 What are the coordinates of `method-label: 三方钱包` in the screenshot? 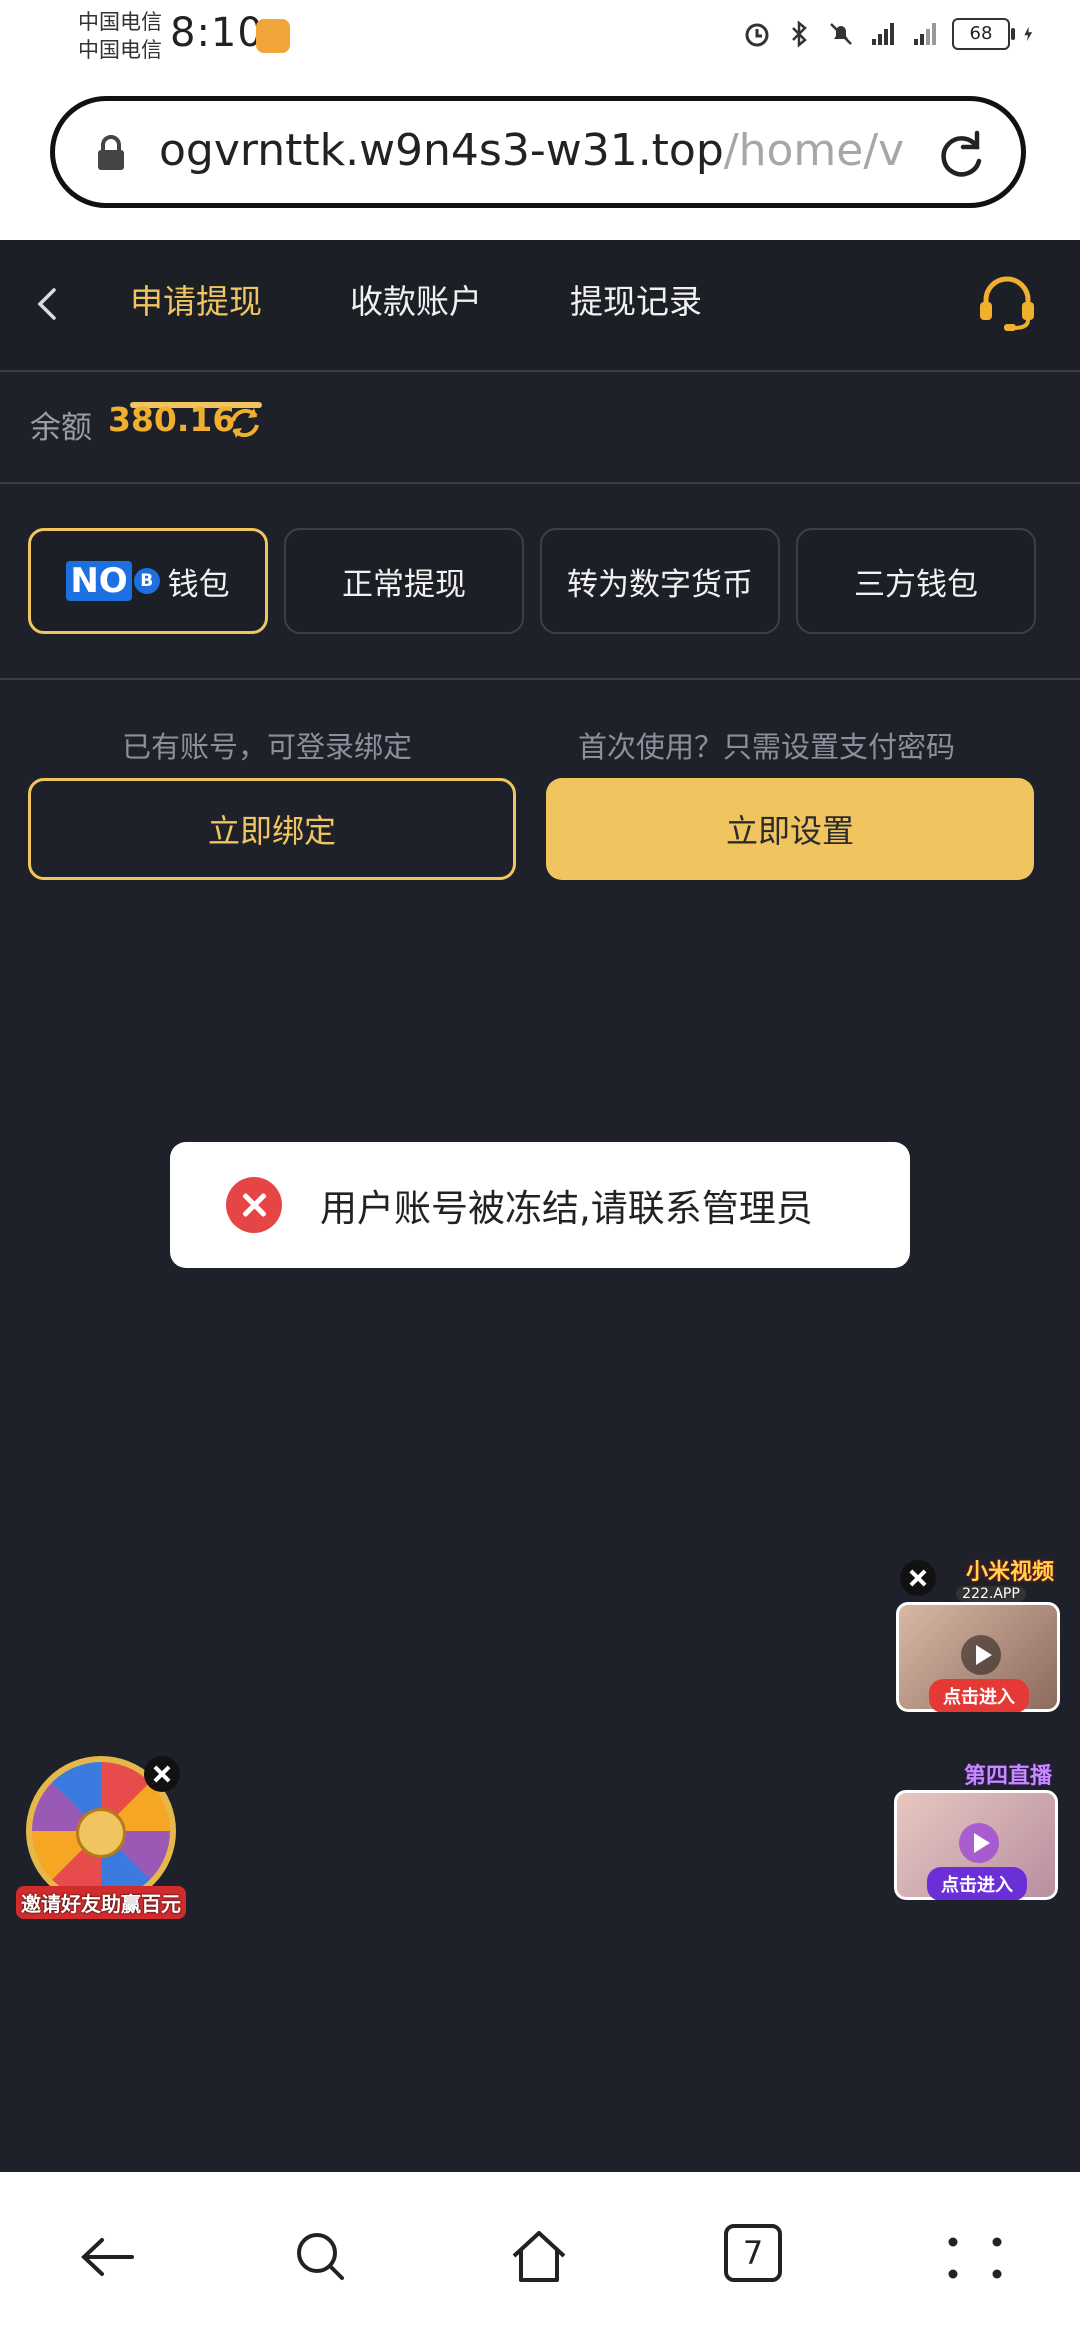 It's located at (916, 584).